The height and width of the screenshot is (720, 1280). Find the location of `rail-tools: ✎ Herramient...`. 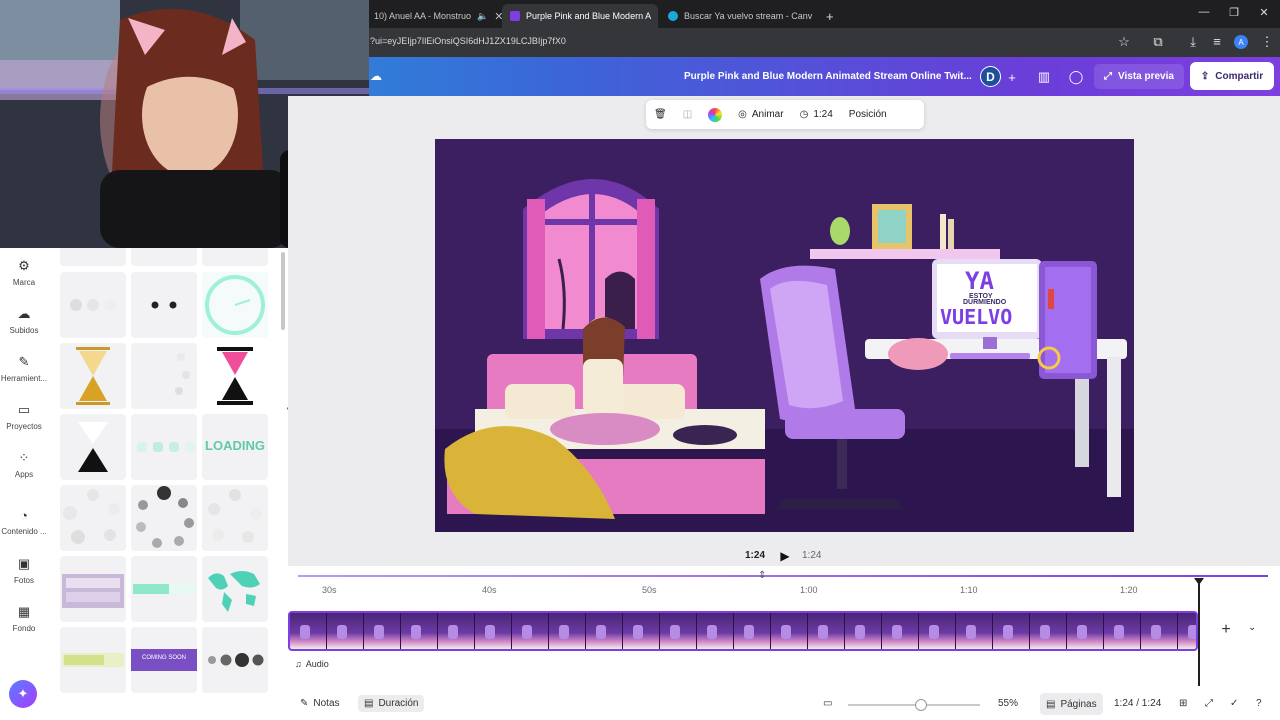

rail-tools: ✎ Herramient... is located at coordinates (24, 368).